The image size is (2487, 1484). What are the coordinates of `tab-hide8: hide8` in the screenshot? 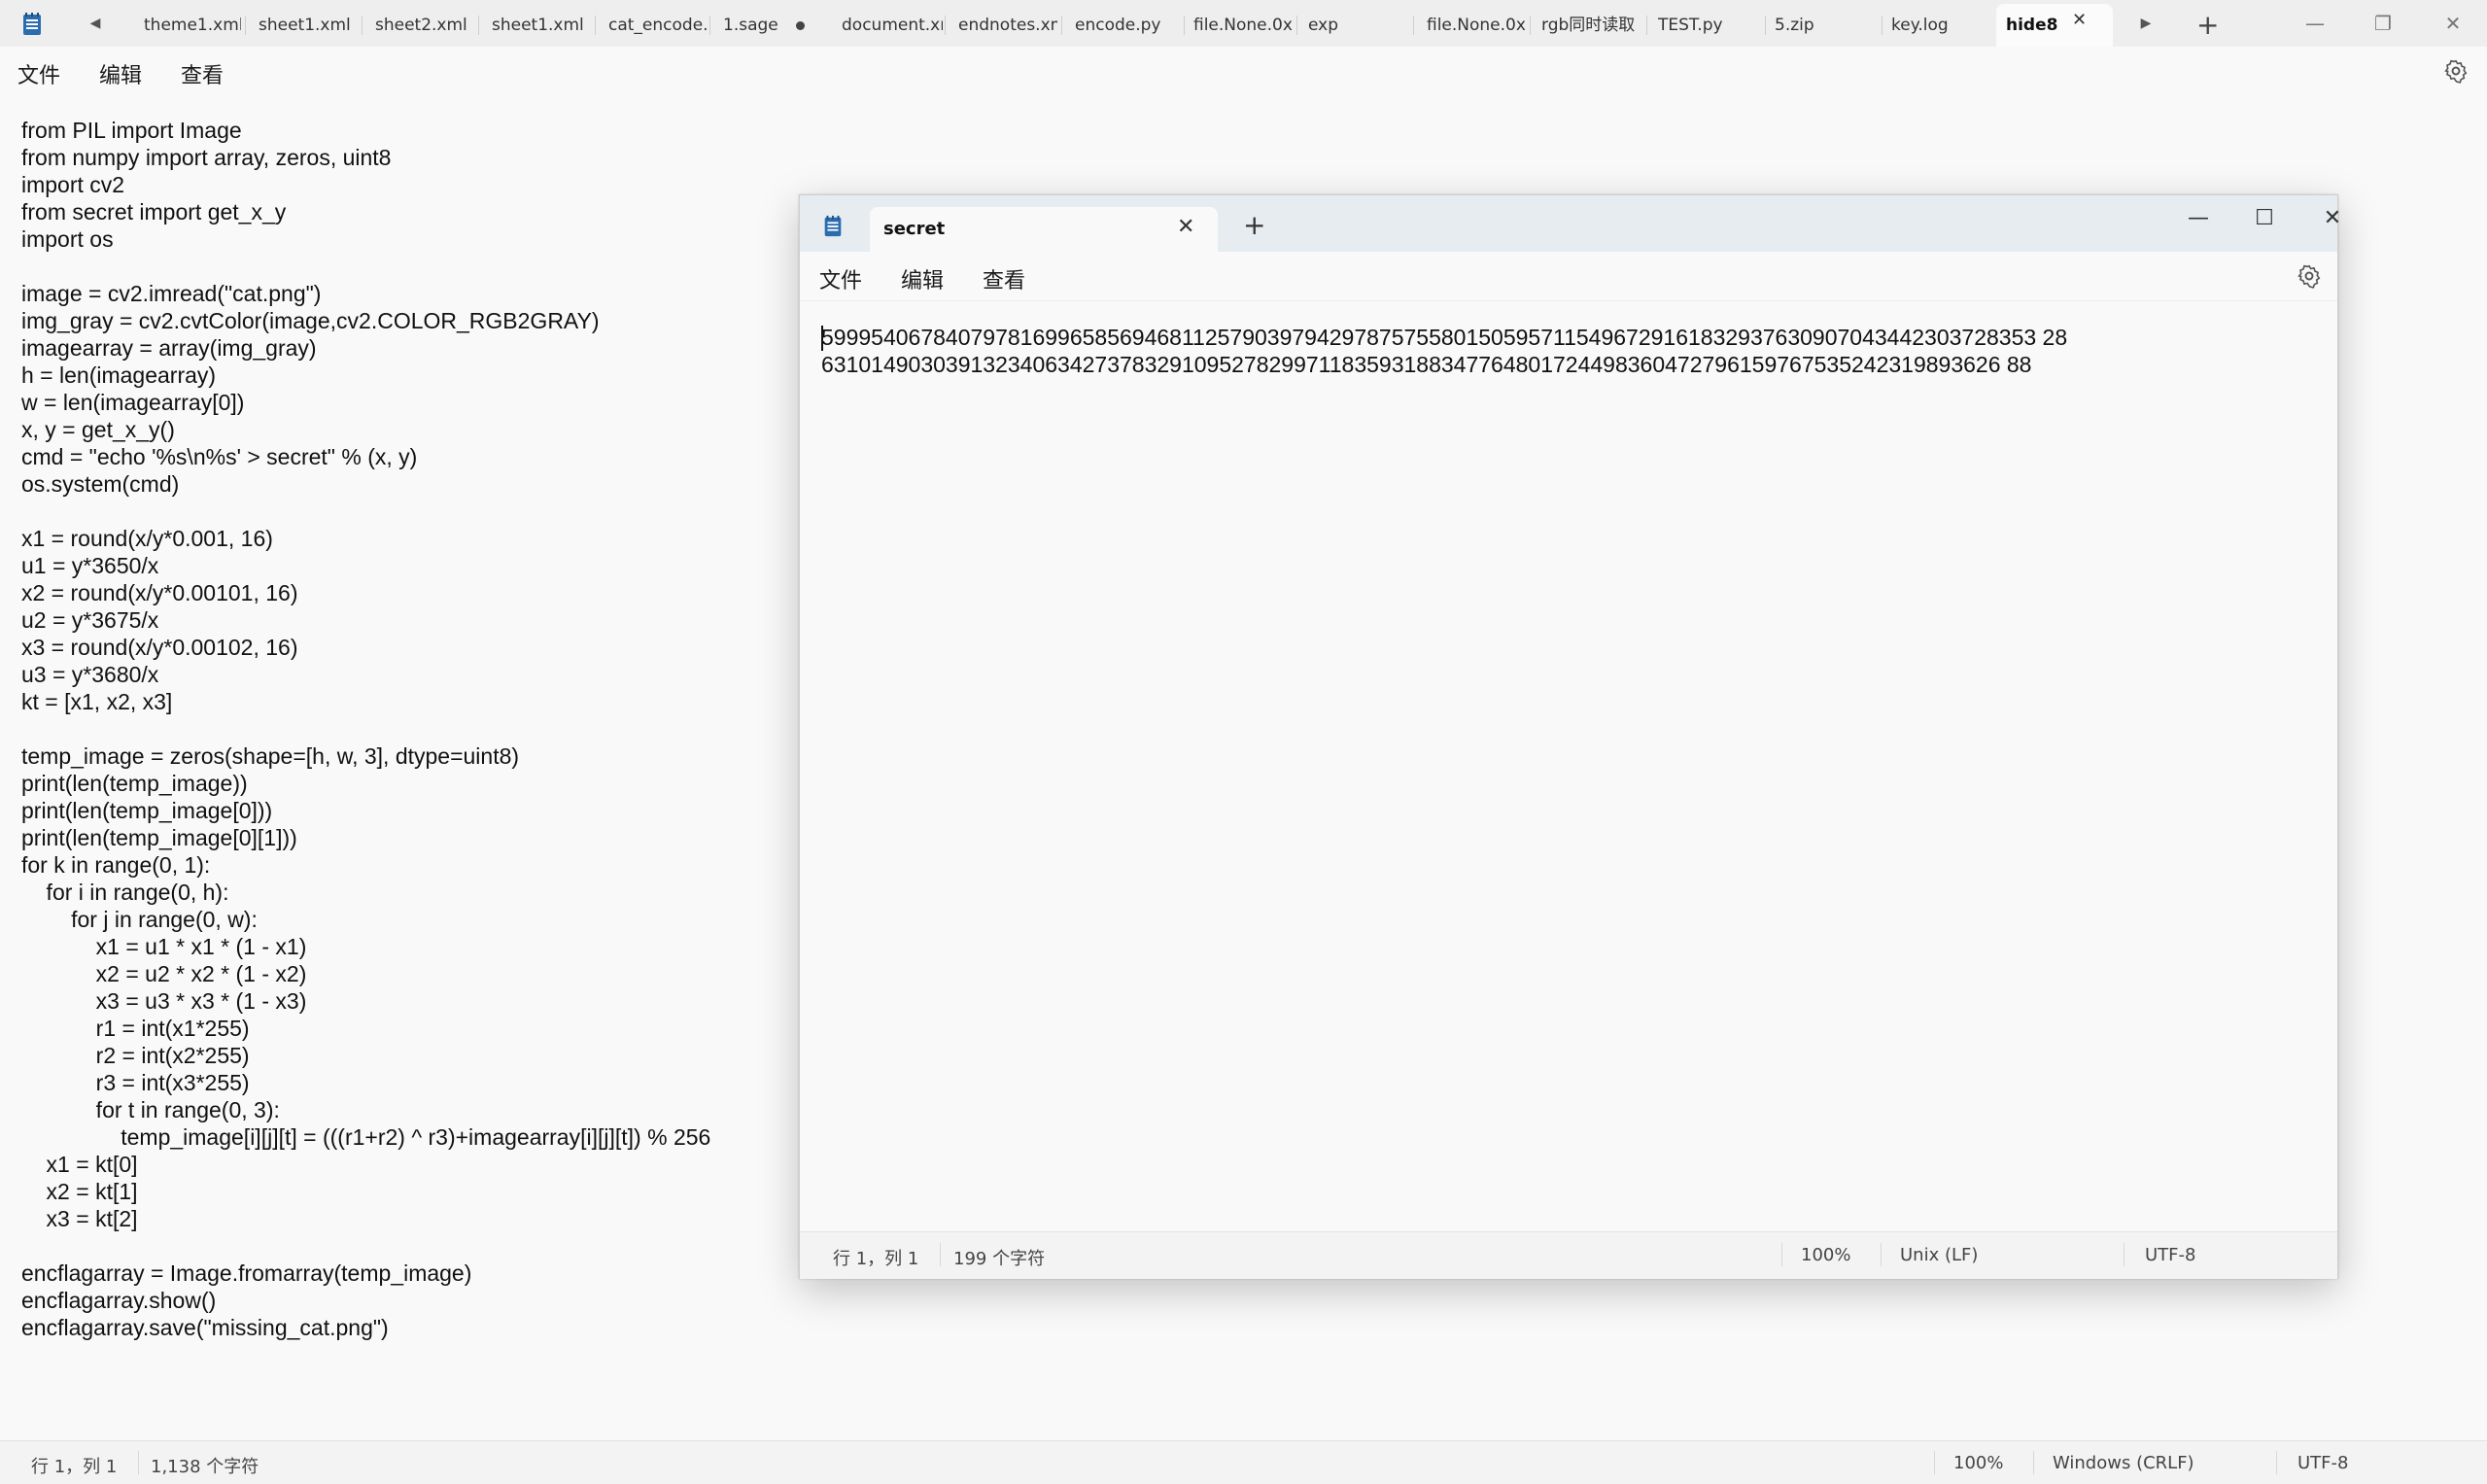 It's located at (2054, 25).